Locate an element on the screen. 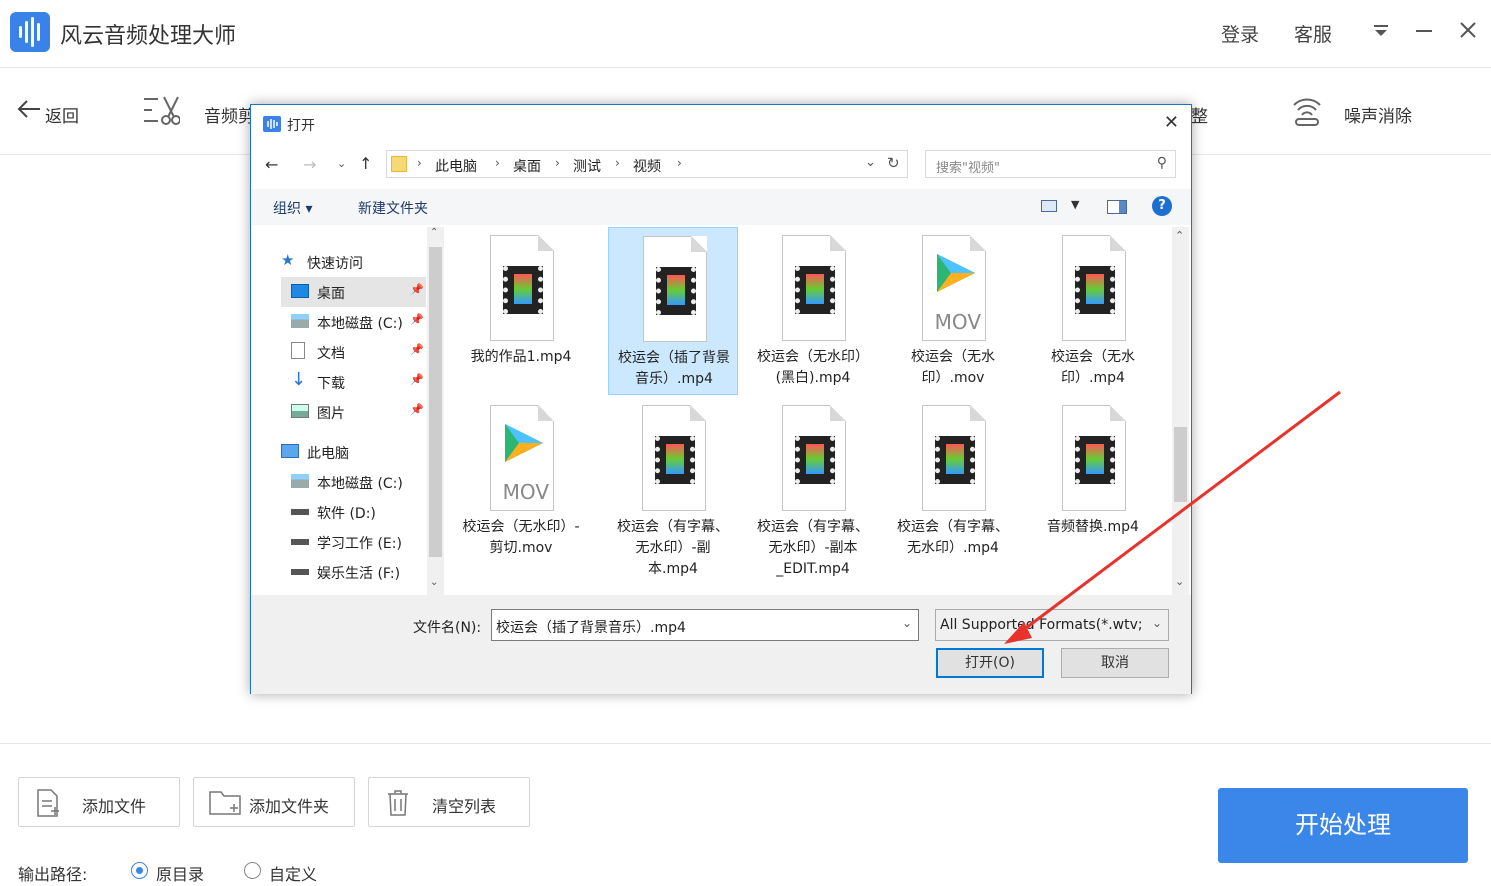 This screenshot has width=1491, height=886. minimize-icon is located at coordinates (1424, 32).